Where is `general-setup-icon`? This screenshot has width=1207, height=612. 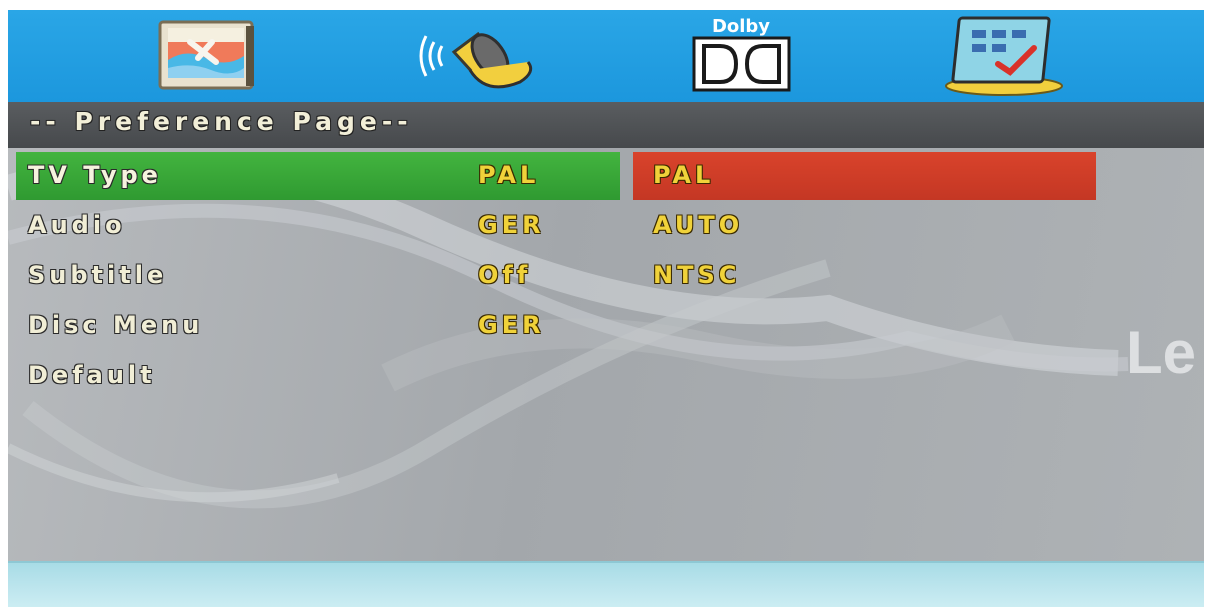
general-setup-icon is located at coordinates (206, 54).